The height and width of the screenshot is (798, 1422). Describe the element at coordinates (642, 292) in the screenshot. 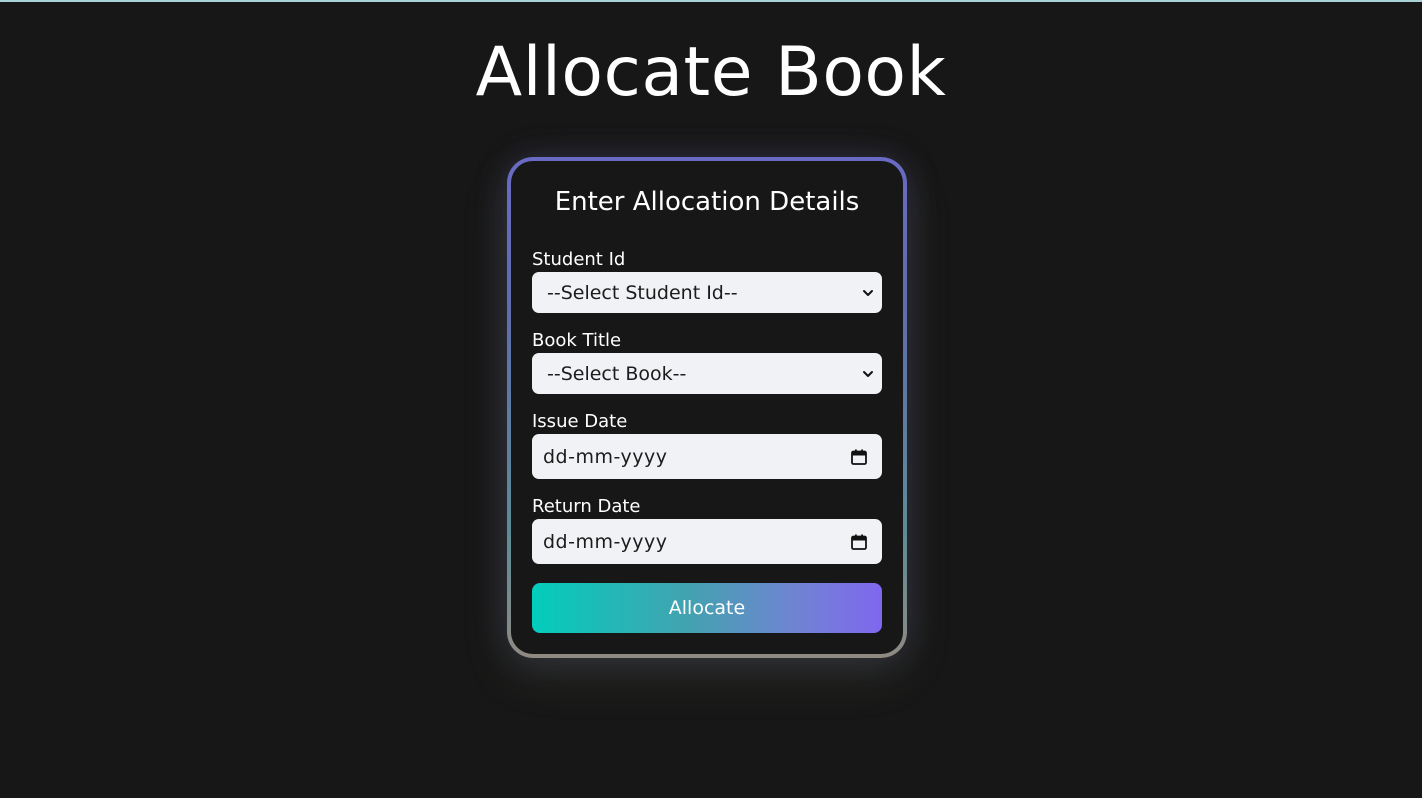

I see `student-id-selected-value: --Select Student Id--` at that location.